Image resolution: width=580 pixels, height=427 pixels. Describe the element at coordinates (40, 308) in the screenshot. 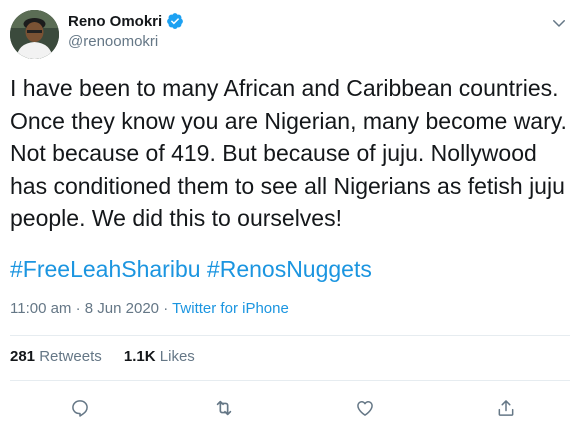

I see `tweet-time: 11:00 am` at that location.